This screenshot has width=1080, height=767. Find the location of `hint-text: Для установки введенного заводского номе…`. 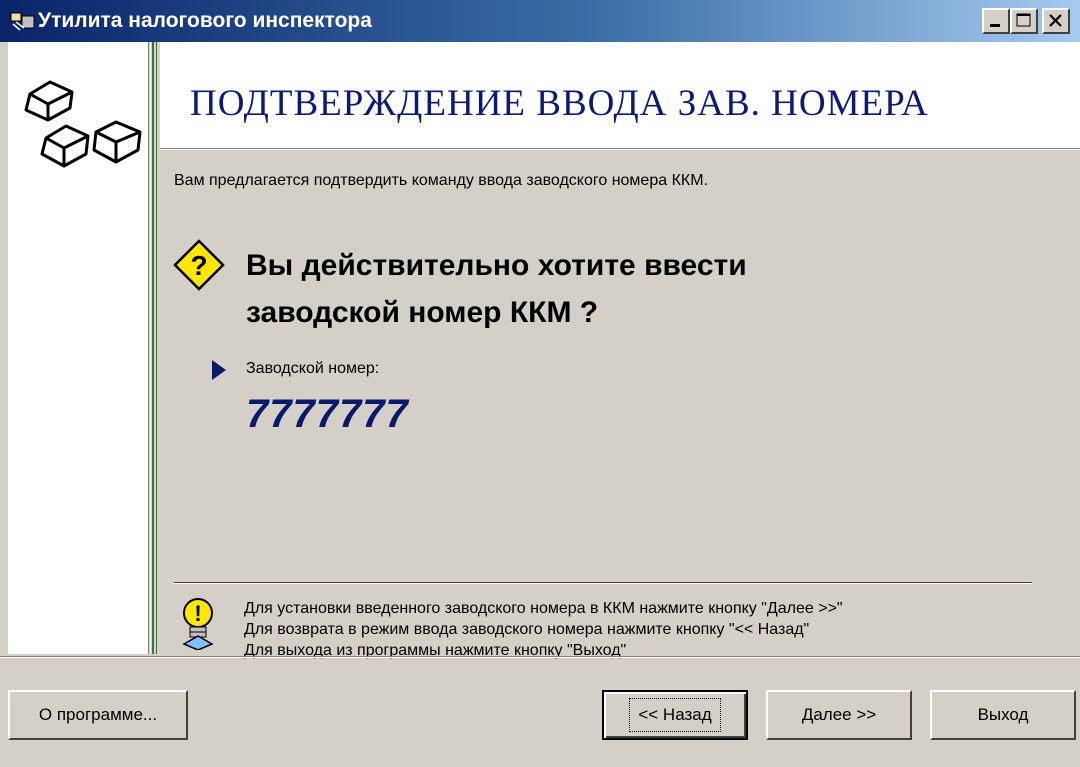

hint-text: Для установки введенного заводского номе… is located at coordinates (543, 629).